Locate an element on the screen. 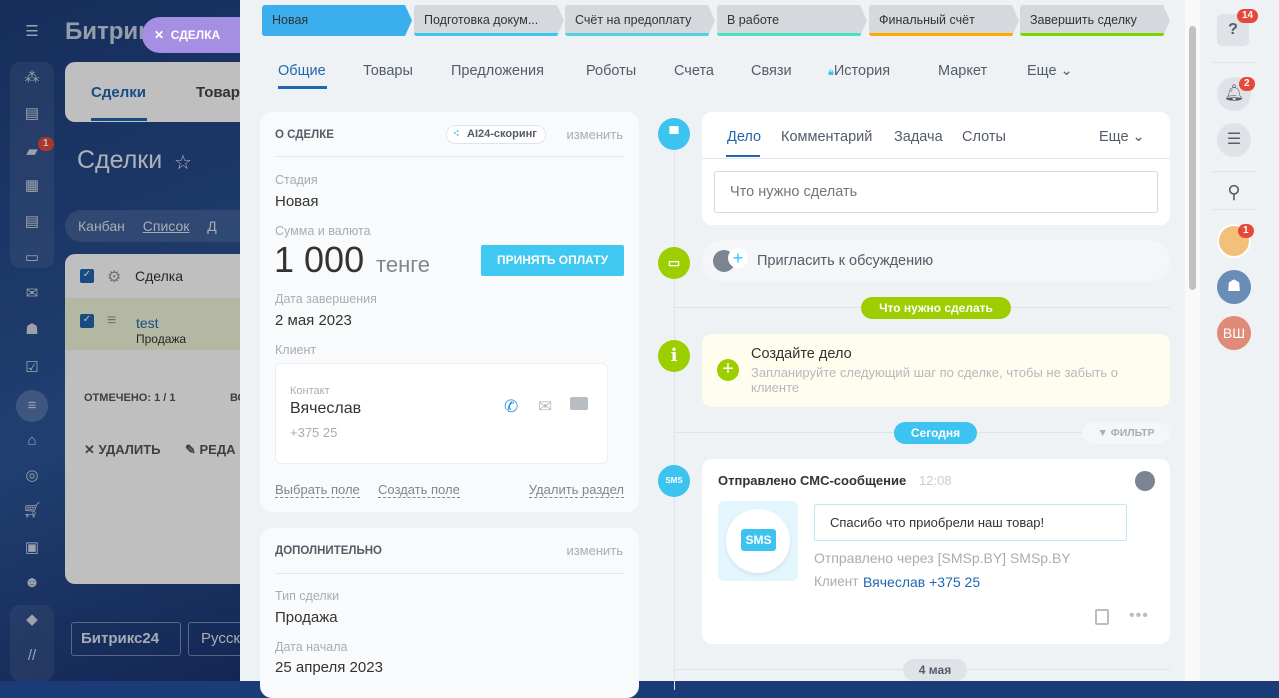 The height and width of the screenshot is (698, 1279). editor-tab-comment: Комментарий is located at coordinates (826, 137).